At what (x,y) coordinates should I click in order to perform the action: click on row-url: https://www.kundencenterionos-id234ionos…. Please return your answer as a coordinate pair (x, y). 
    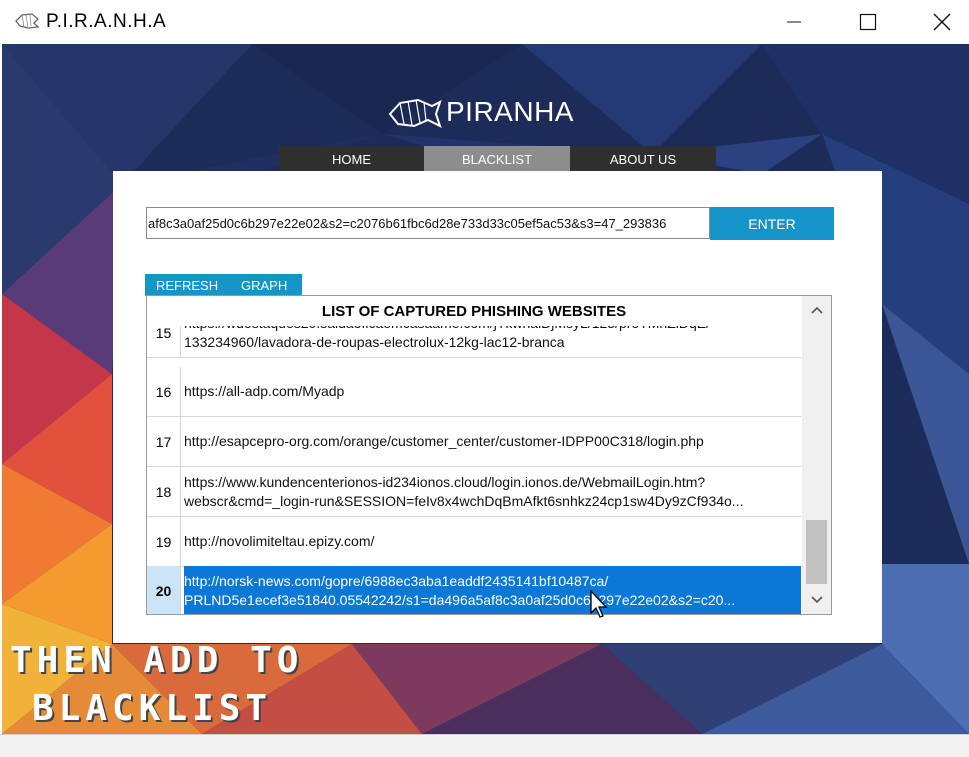
    Looking at the image, I should click on (492, 491).